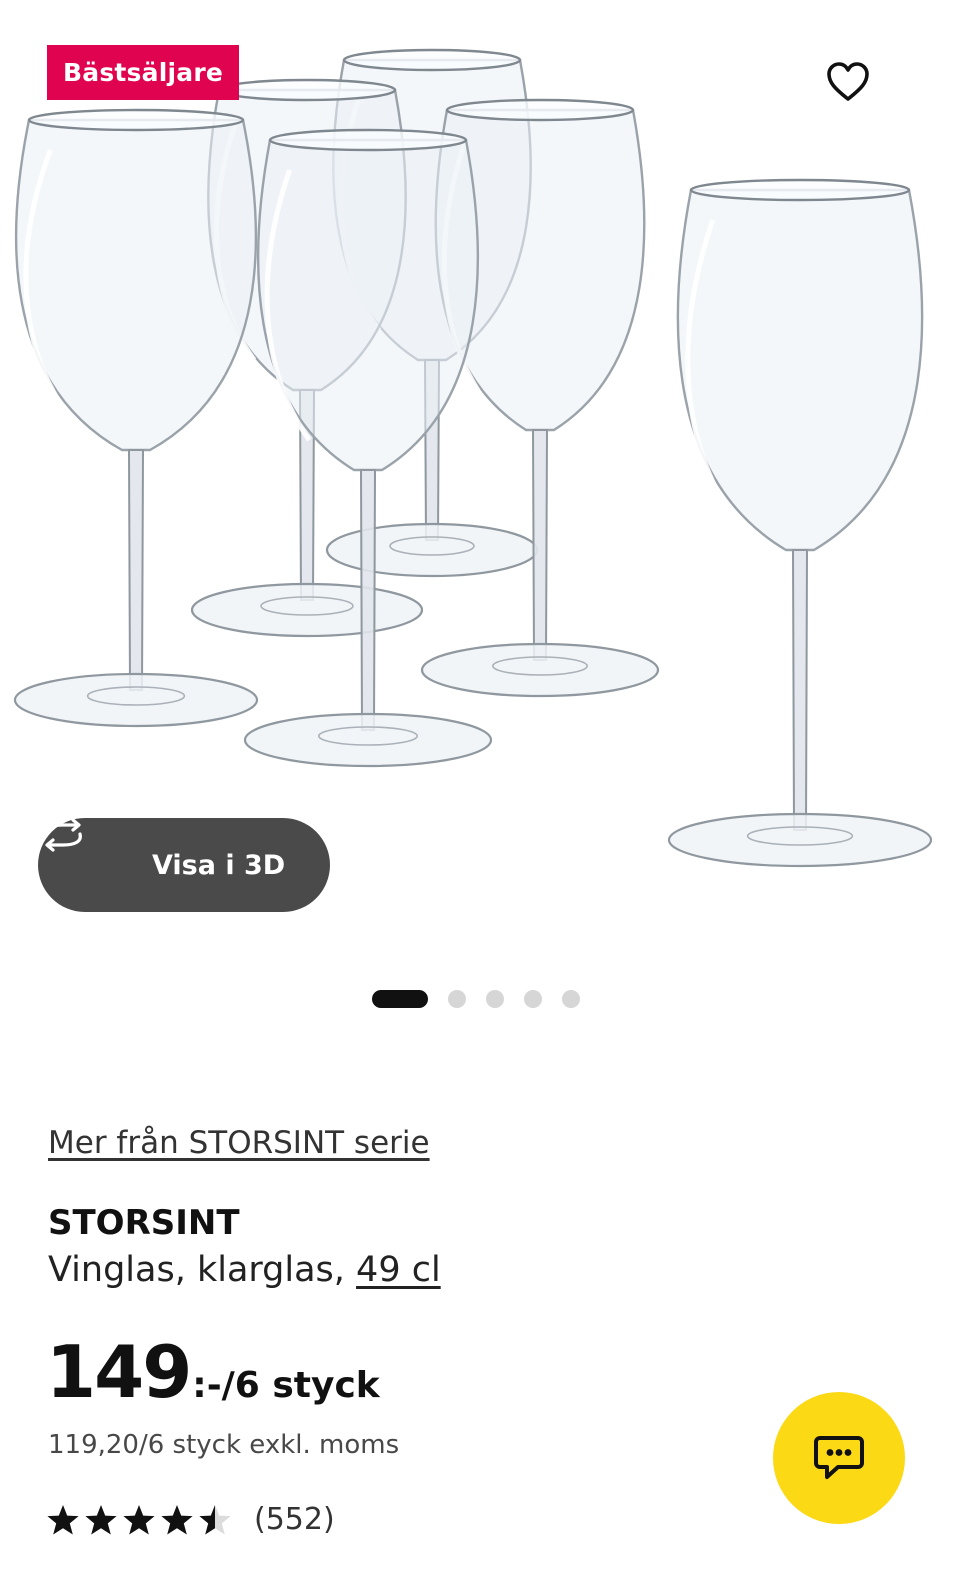 The image size is (960, 1579). I want to click on carousel-pagination, so click(486, 999).